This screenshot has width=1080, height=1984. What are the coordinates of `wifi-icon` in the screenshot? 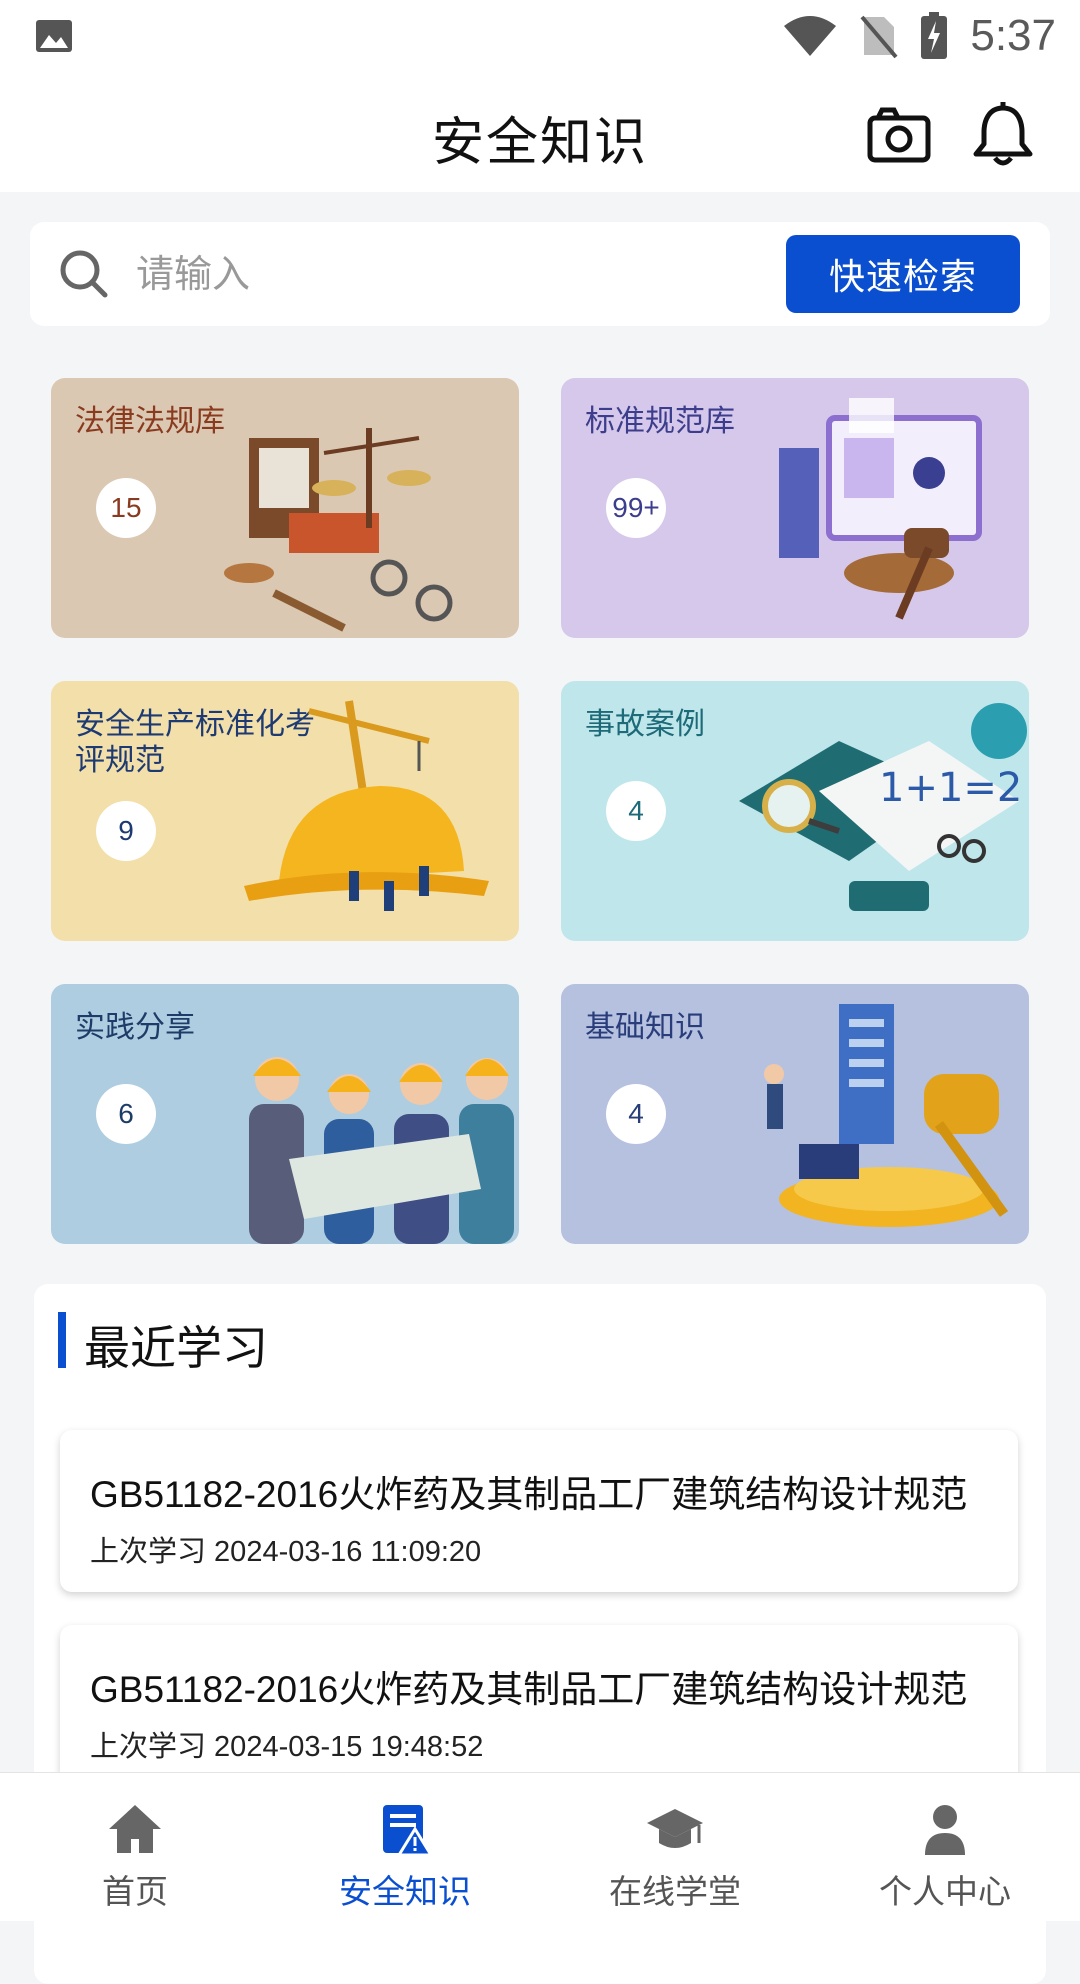 It's located at (810, 36).